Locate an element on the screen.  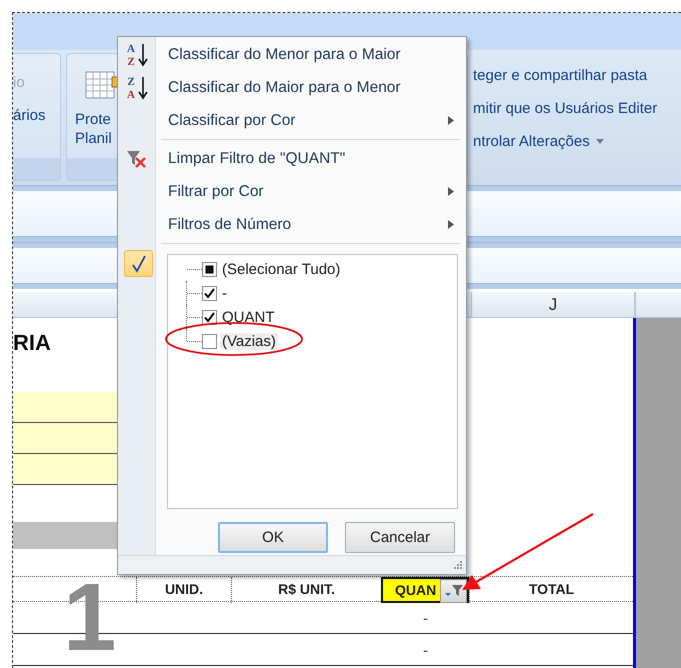
sheet-title: RIA is located at coordinates (32, 342).